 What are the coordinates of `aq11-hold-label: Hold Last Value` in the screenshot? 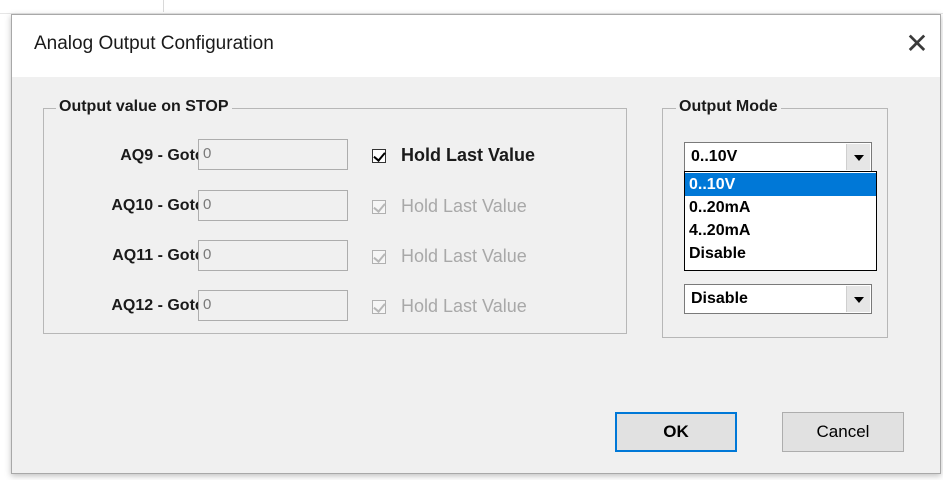 It's located at (464, 256).